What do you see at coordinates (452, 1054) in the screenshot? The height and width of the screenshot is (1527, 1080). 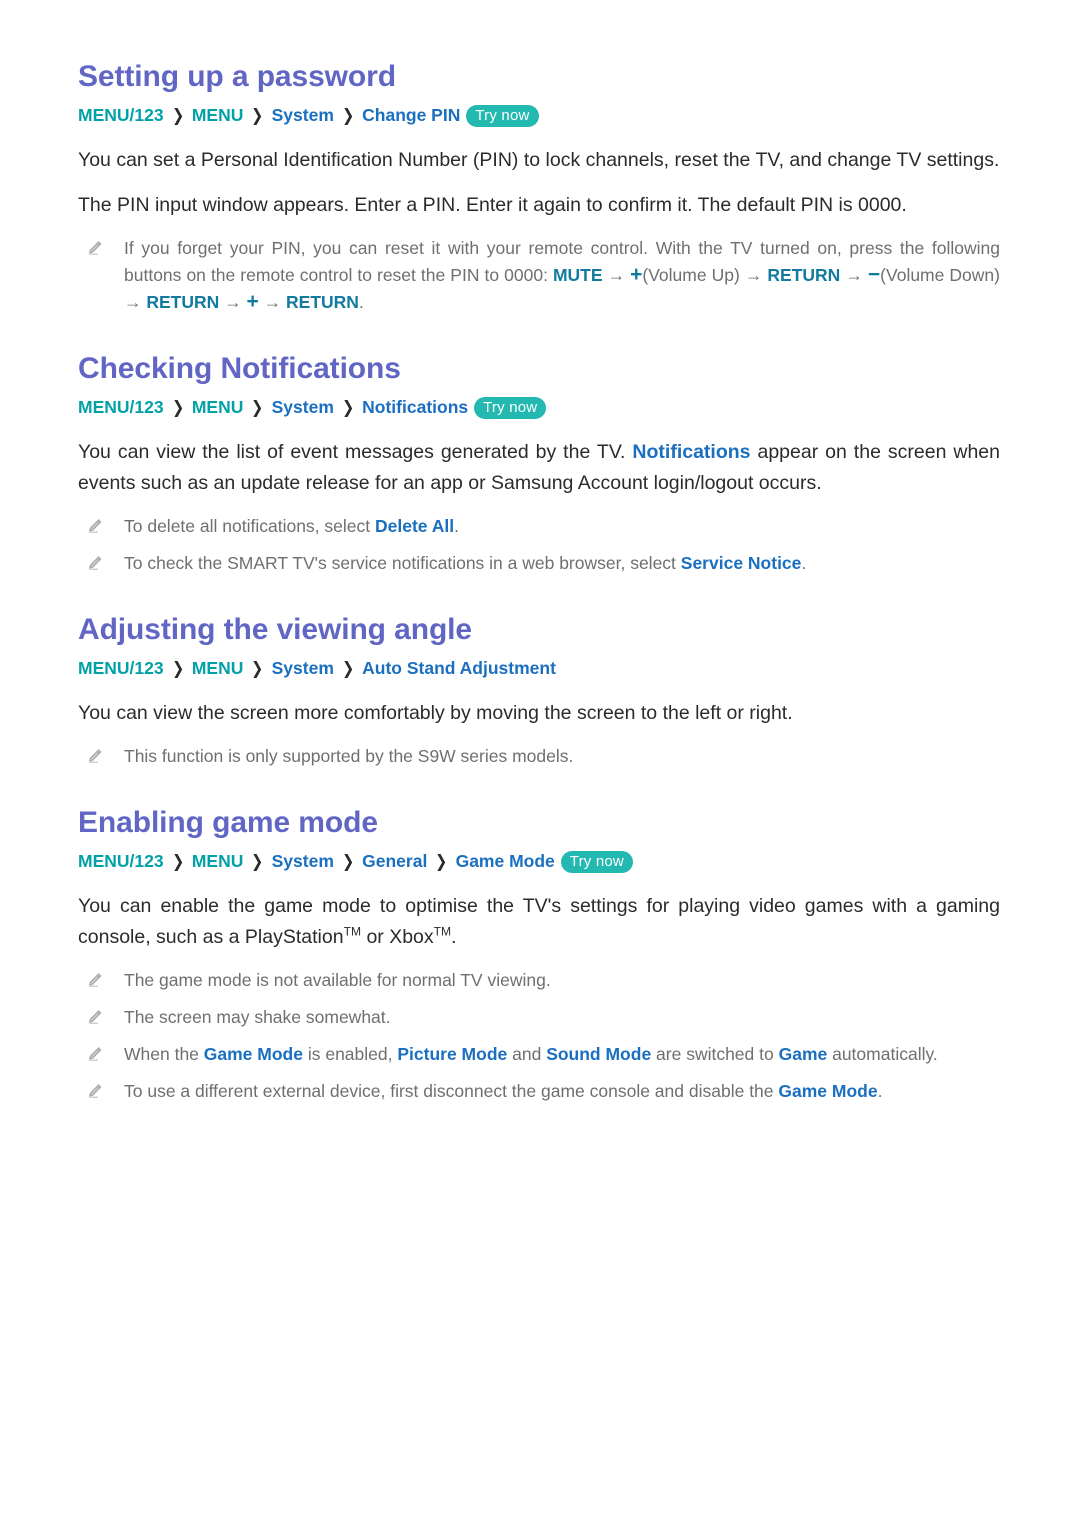 I see `emphasis-blue: Picture Mode` at bounding box center [452, 1054].